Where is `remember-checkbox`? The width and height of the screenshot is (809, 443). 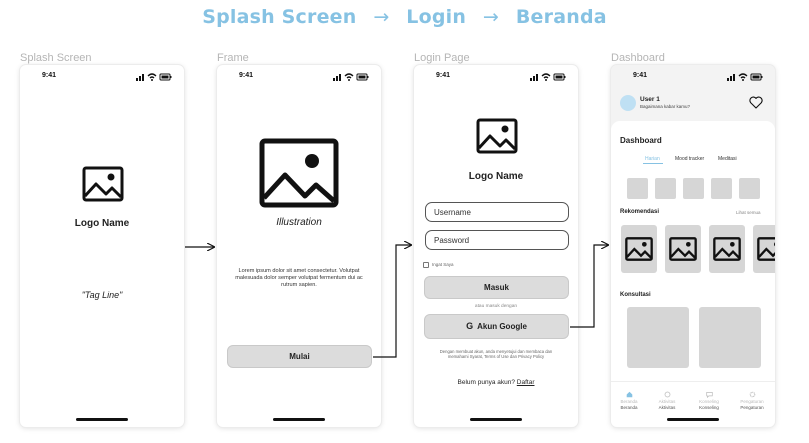
remember-checkbox is located at coordinates (426, 265).